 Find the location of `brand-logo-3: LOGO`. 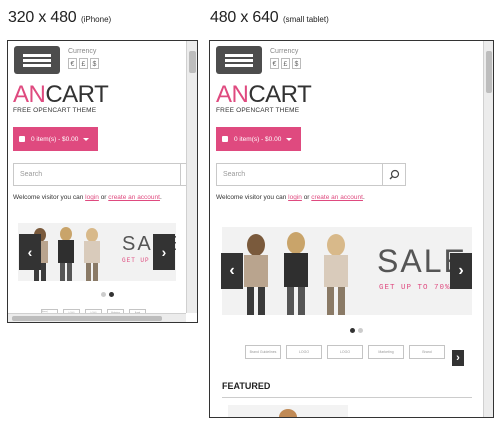

brand-logo-3: LOGO is located at coordinates (345, 352).